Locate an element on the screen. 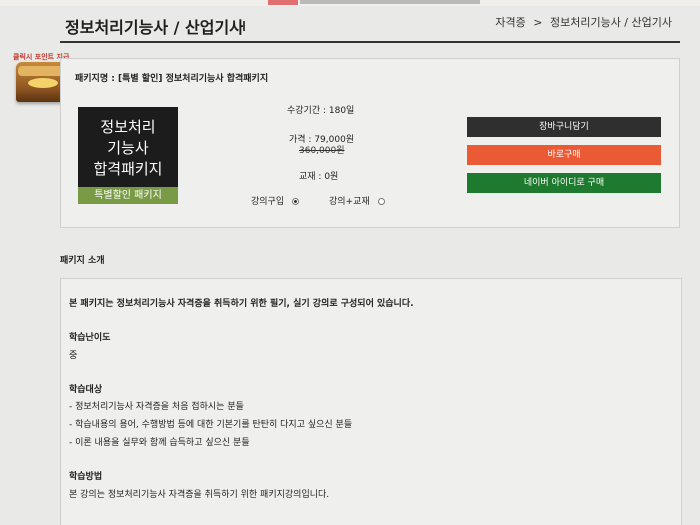 The image size is (700, 525). option-lecture-radio is located at coordinates (296, 201).